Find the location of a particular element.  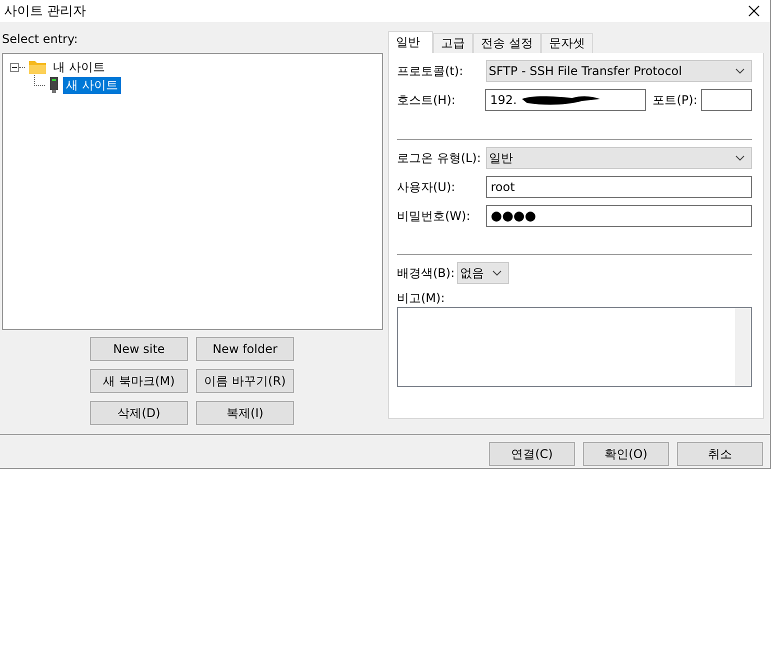

action-button: 복제(I) is located at coordinates (245, 413).